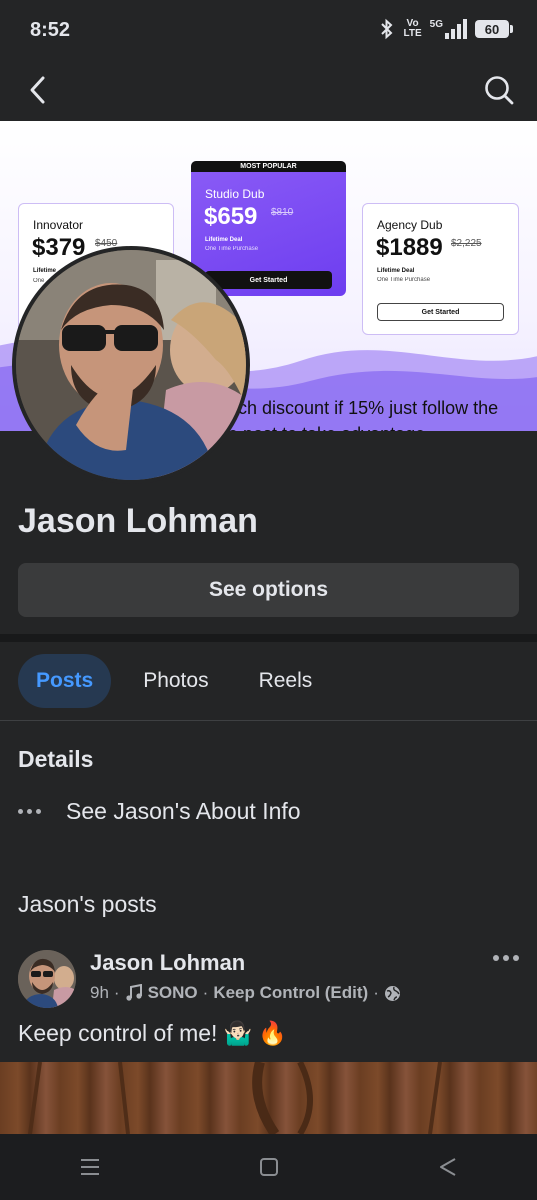 The height and width of the screenshot is (1200, 537). I want to click on shrug-emoji: 🤷🏻‍♂️, so click(238, 1033).